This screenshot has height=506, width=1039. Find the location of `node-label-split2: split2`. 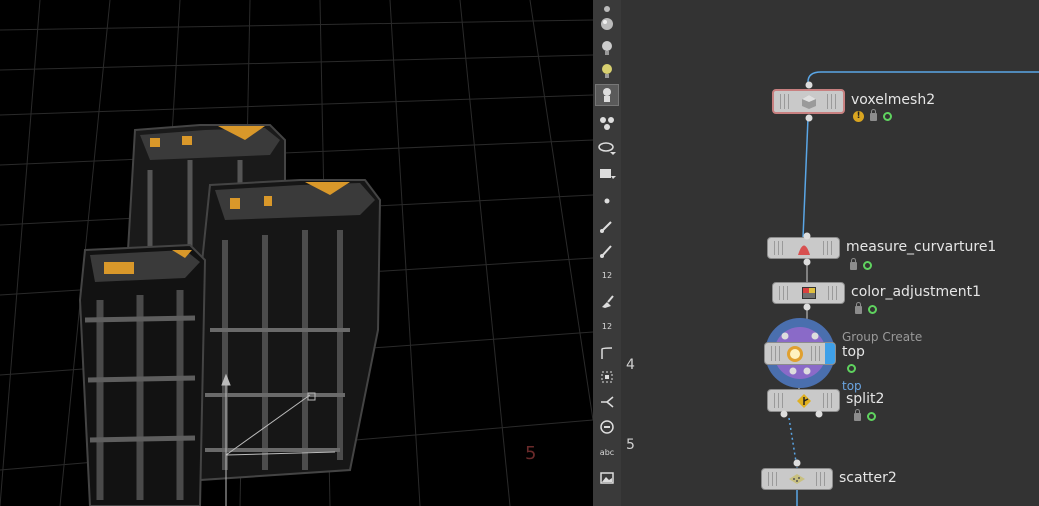

node-label-split2: split2 is located at coordinates (865, 399).